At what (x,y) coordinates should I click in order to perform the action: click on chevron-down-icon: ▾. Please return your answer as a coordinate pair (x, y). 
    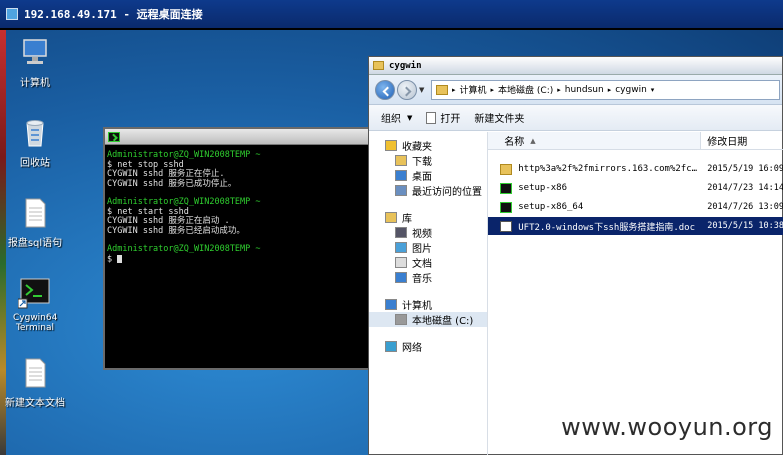
    Looking at the image, I should click on (653, 90).